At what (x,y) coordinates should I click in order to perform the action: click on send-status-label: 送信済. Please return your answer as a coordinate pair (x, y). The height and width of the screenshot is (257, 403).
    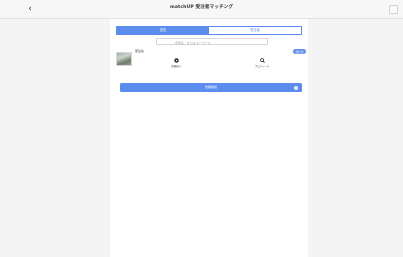
    Looking at the image, I should click on (299, 51).